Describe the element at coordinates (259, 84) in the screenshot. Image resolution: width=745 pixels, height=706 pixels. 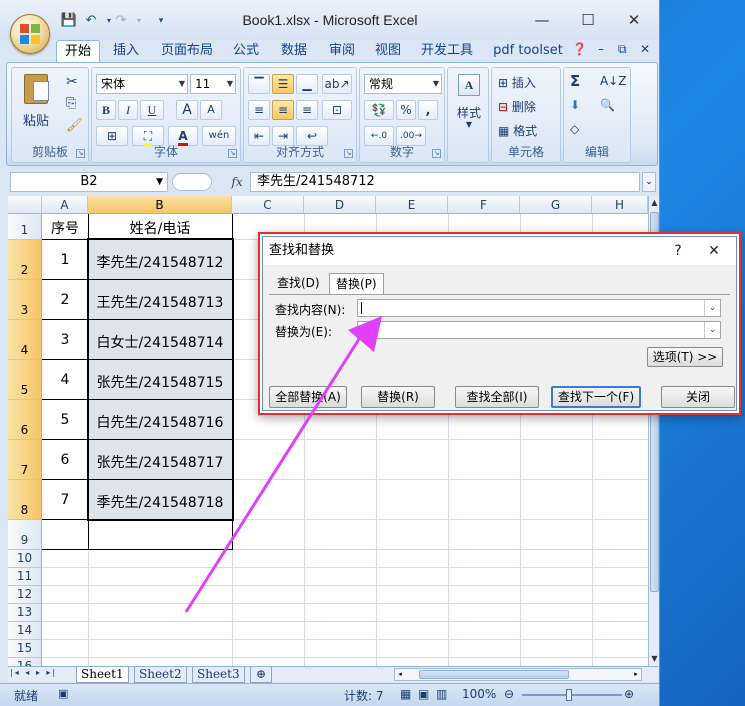
I see `align-top-button: ▔` at that location.